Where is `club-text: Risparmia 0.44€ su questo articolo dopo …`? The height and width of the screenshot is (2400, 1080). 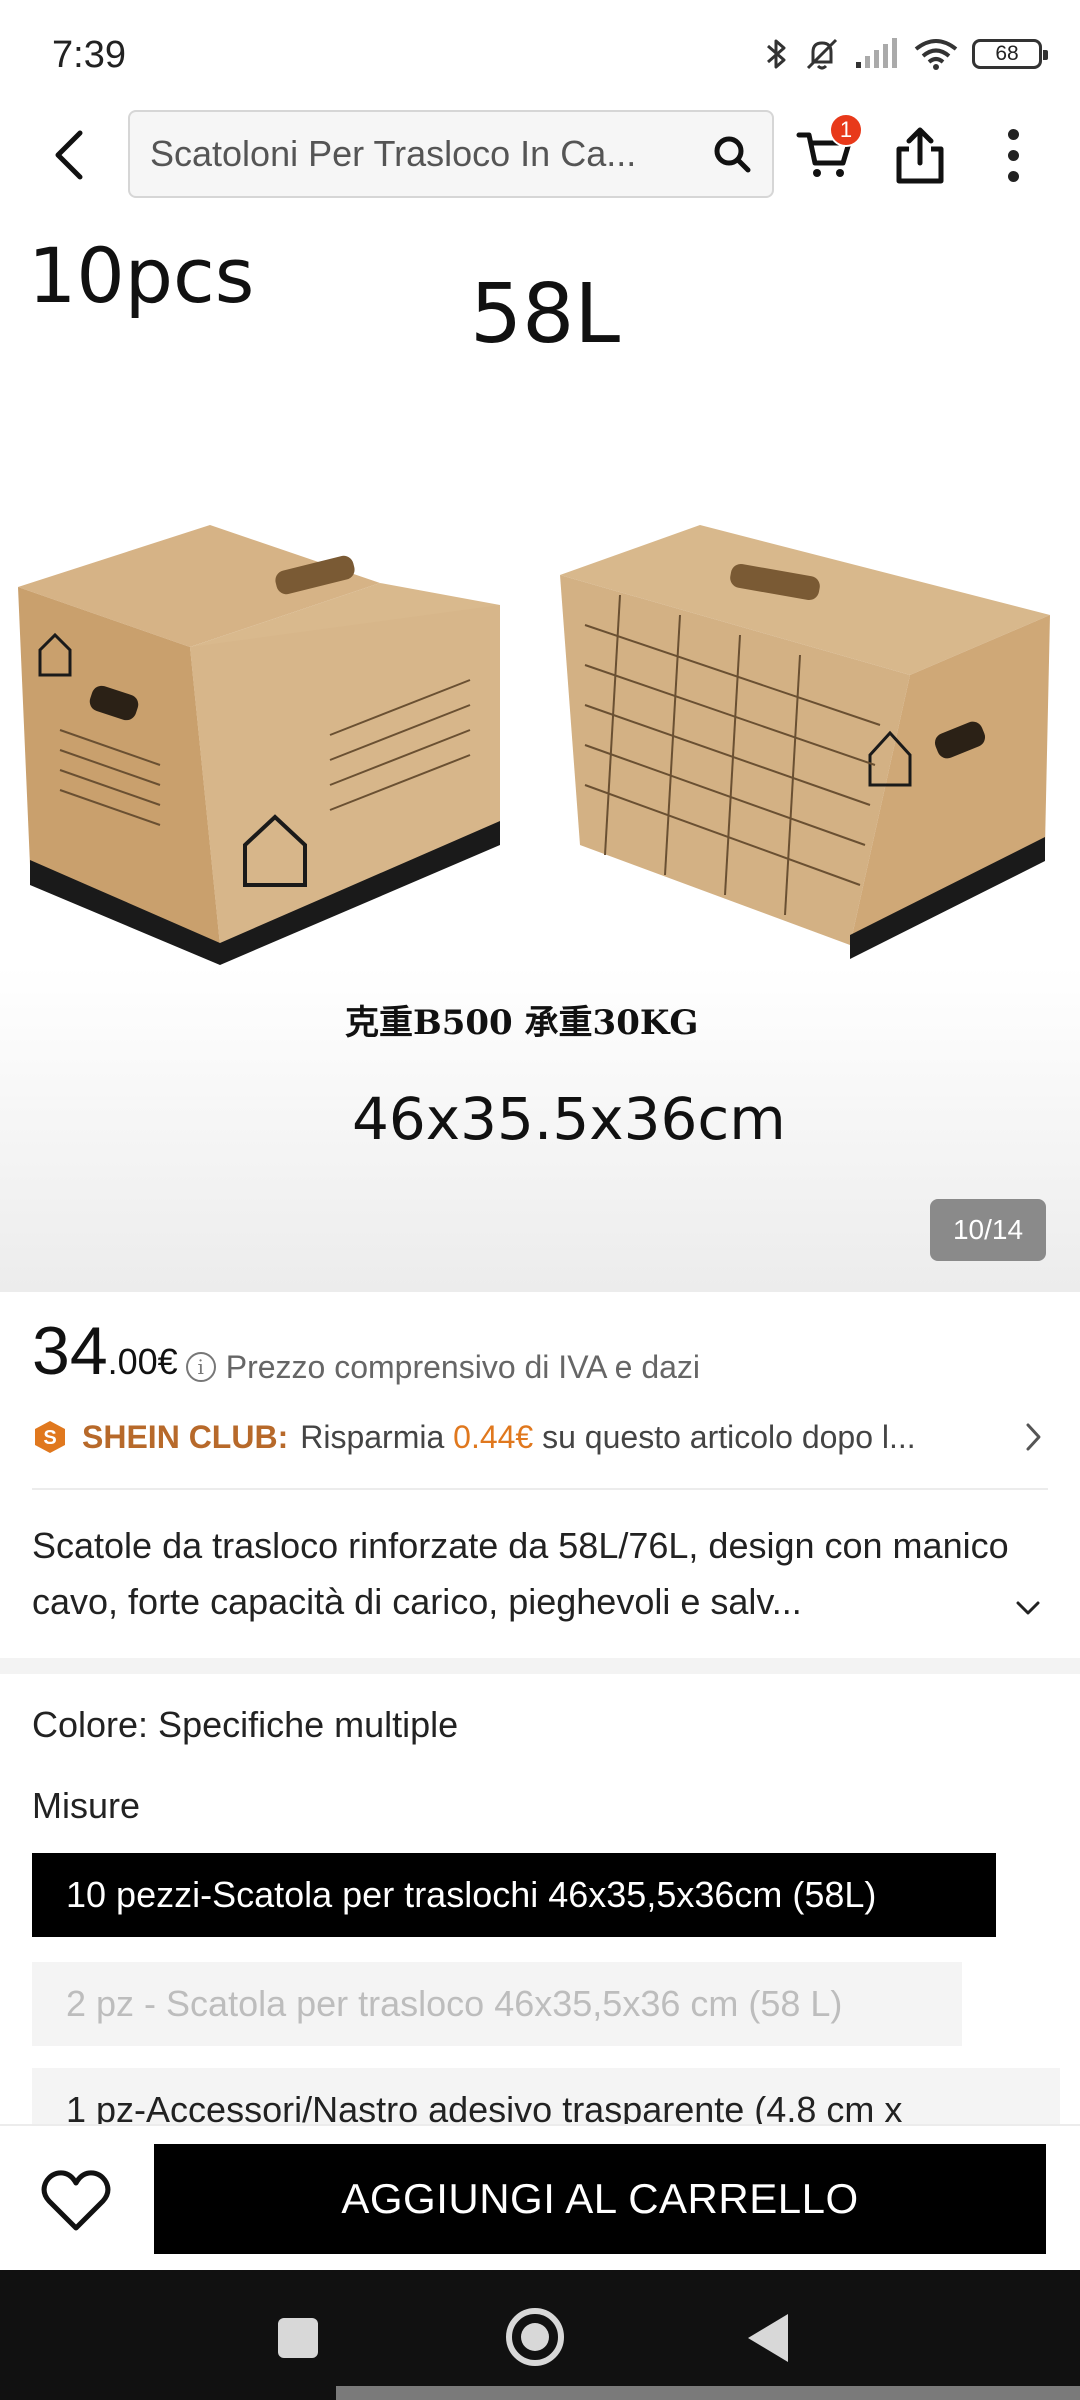
club-text: Risparmia 0.44€ su questo articolo dopo … is located at coordinates (655, 1437).